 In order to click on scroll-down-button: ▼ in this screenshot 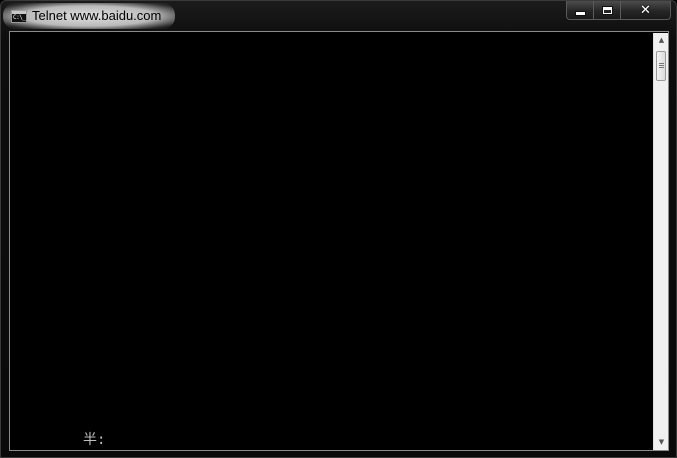, I will do `click(661, 442)`.